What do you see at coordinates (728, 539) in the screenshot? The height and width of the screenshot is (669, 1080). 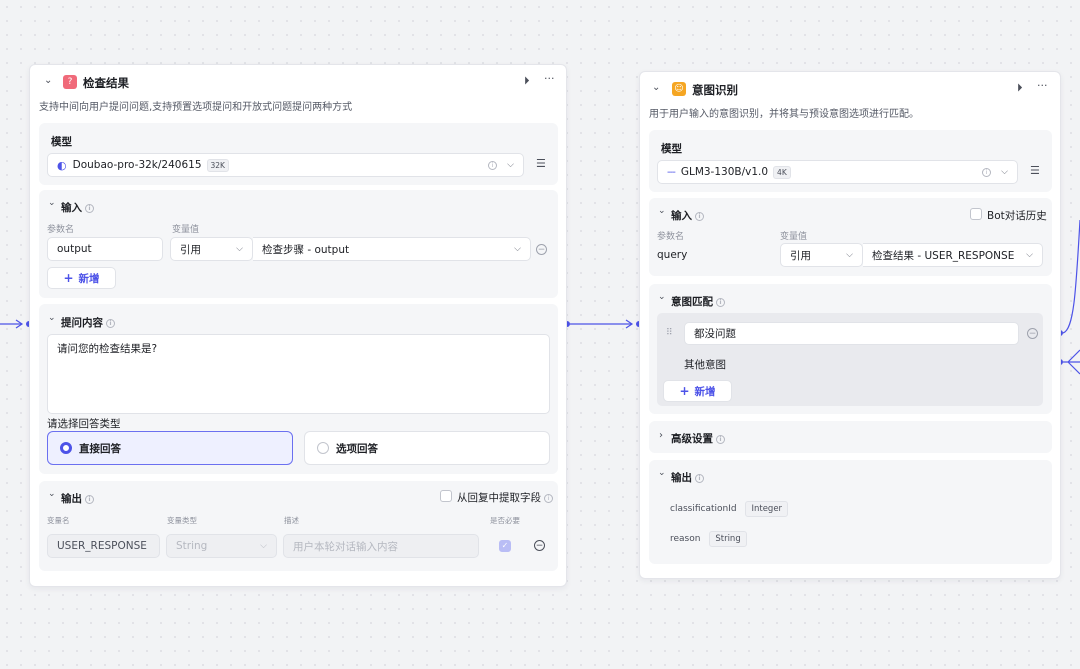 I see `type-tag: String` at bounding box center [728, 539].